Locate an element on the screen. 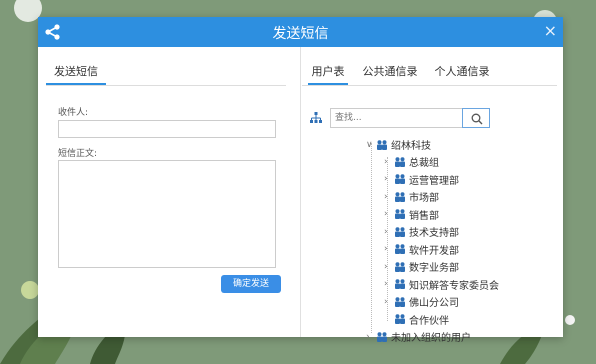 Image resolution: width=596 pixels, height=364 pixels. tree-node-label: 市场部 is located at coordinates (424, 198).